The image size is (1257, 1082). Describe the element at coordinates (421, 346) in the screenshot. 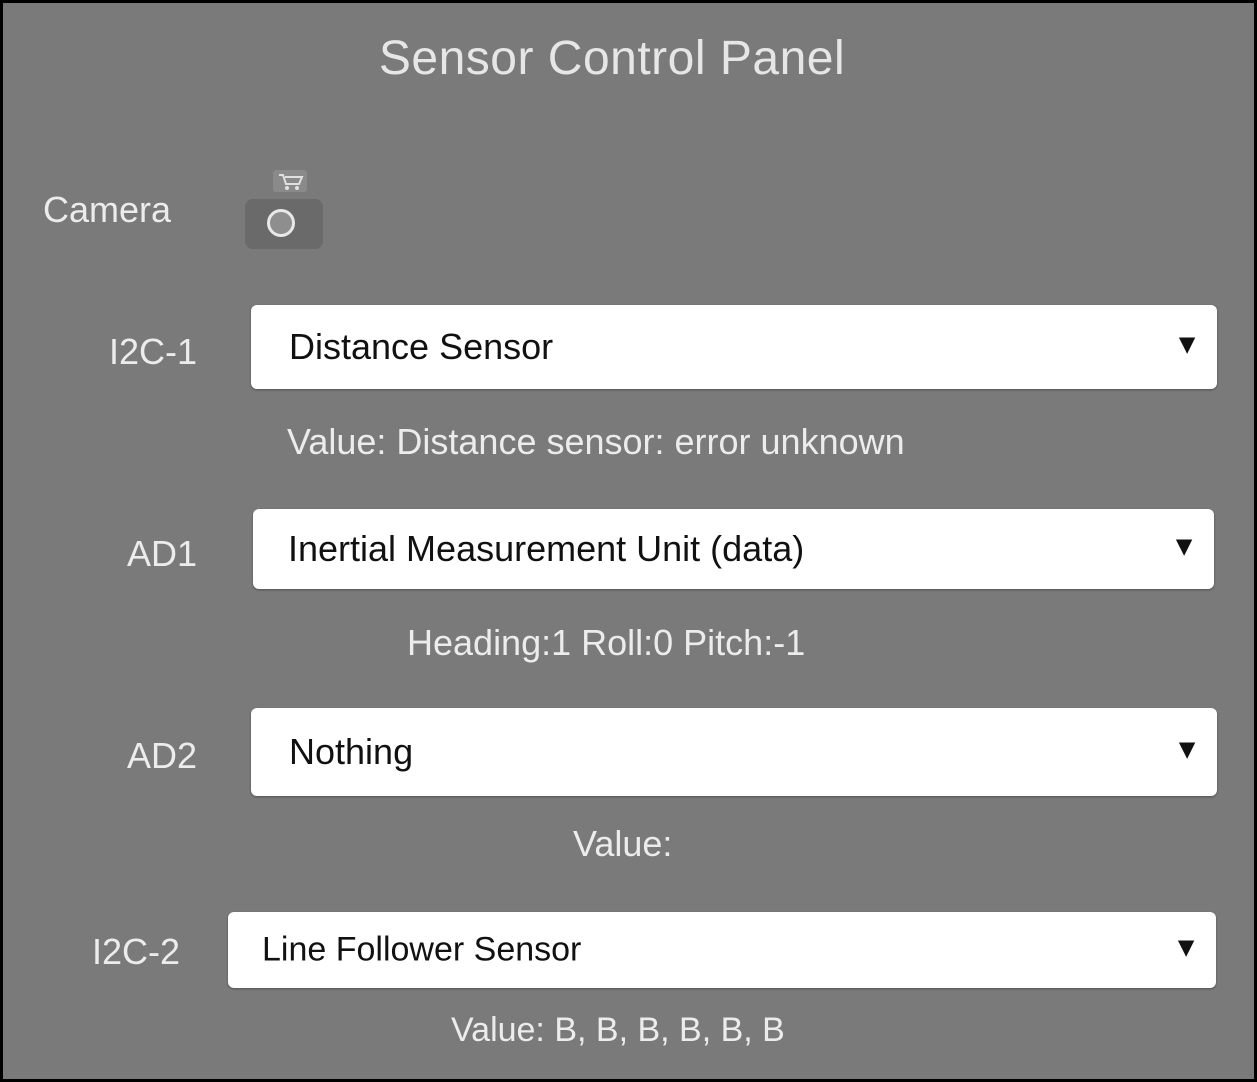

I see `i2c-1-selected-value: Distance Sensor` at that location.